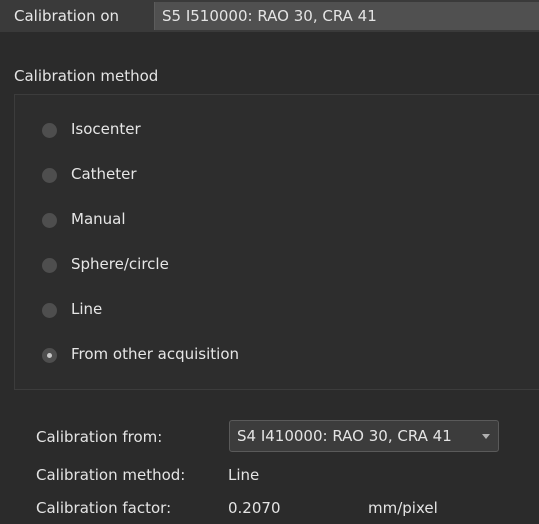 The image size is (539, 524). Describe the element at coordinates (104, 508) in the screenshot. I see `calibration-factor-label: Calibration factor:` at that location.